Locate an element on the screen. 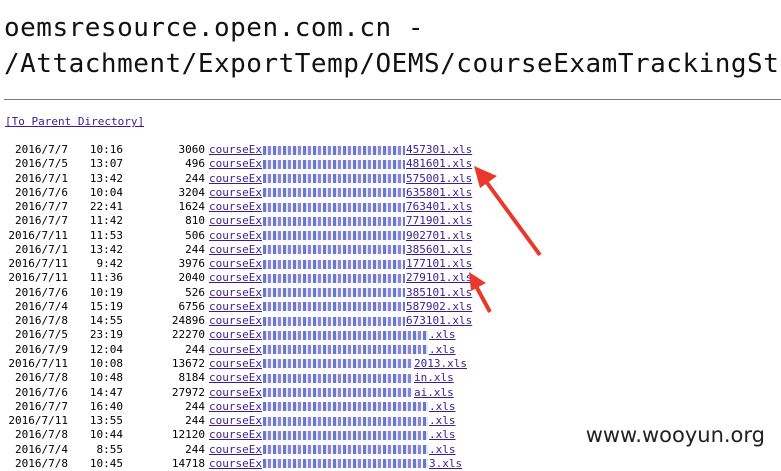  annotation-arrows is located at coordinates (505, 239).